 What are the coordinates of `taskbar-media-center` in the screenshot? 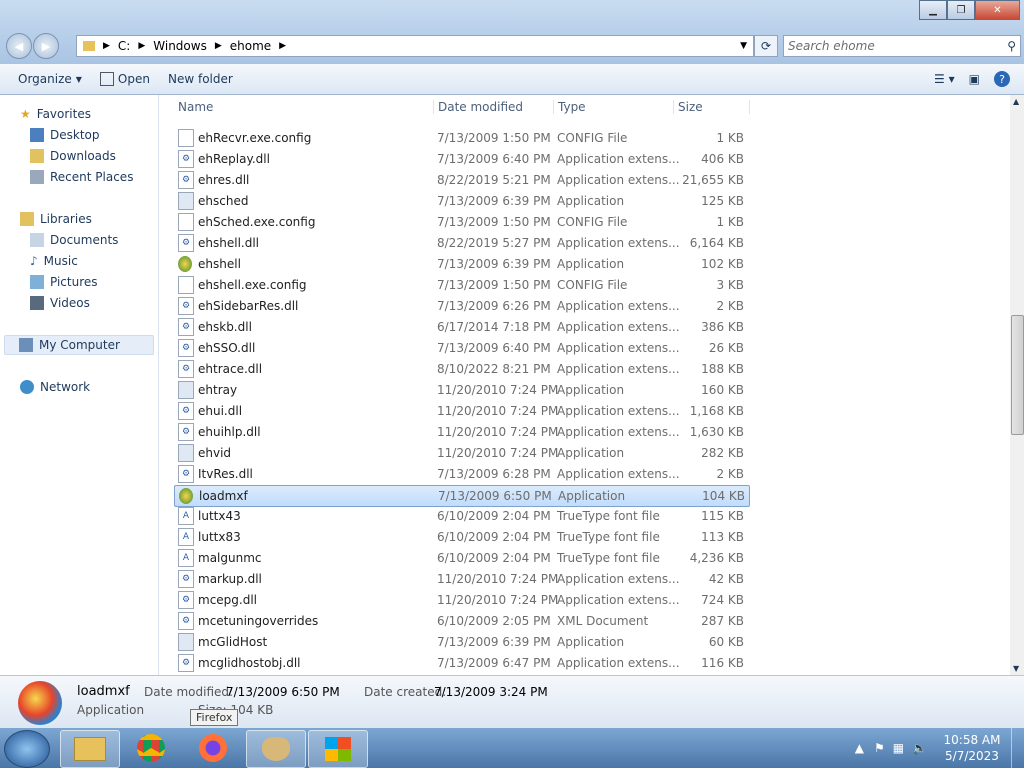 It's located at (338, 749).